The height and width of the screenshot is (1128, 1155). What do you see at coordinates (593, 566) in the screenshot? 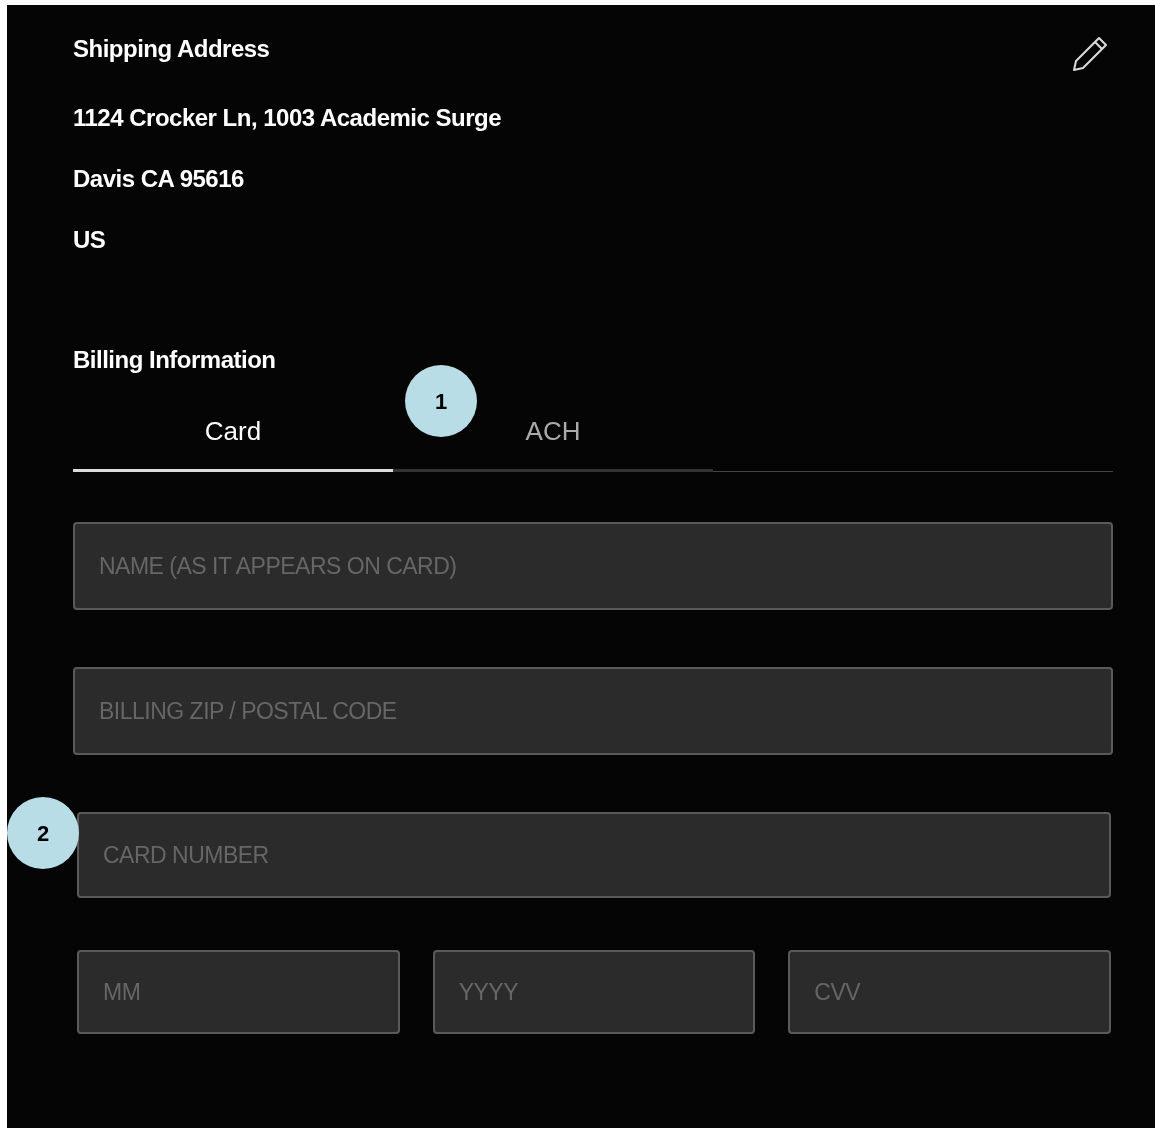
I see `input-field: NAME (AS IT APPEARS ON CARD)` at bounding box center [593, 566].